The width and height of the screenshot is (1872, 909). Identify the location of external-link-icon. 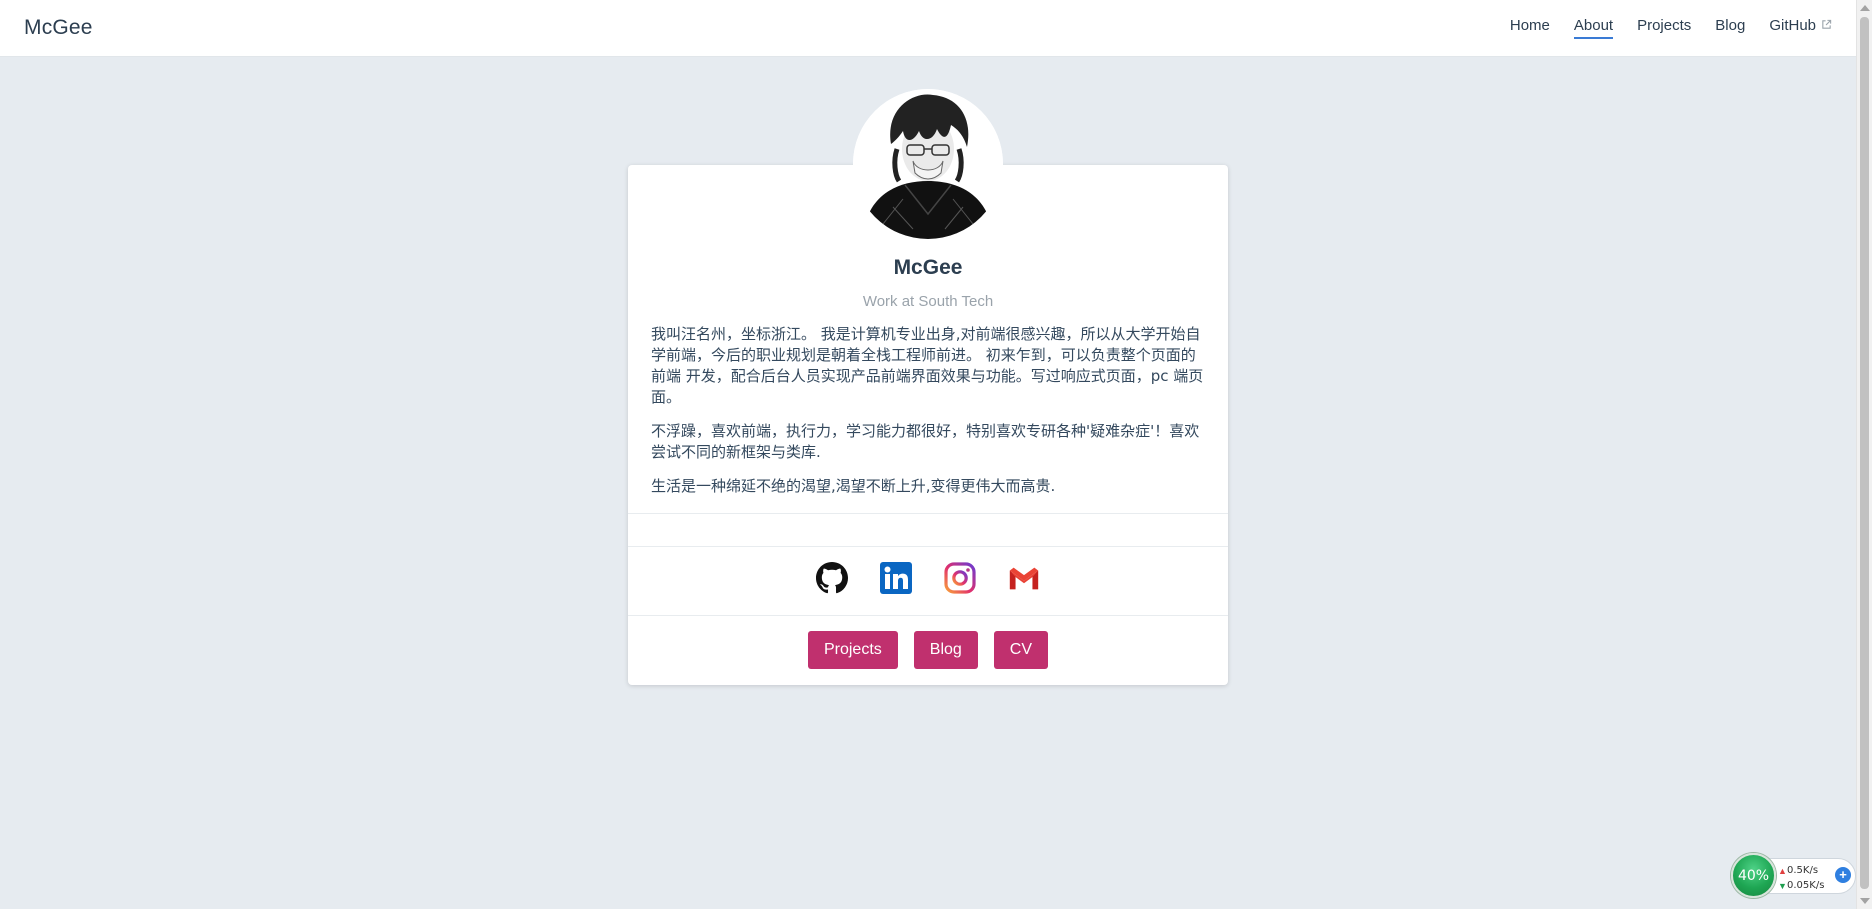
(1827, 24).